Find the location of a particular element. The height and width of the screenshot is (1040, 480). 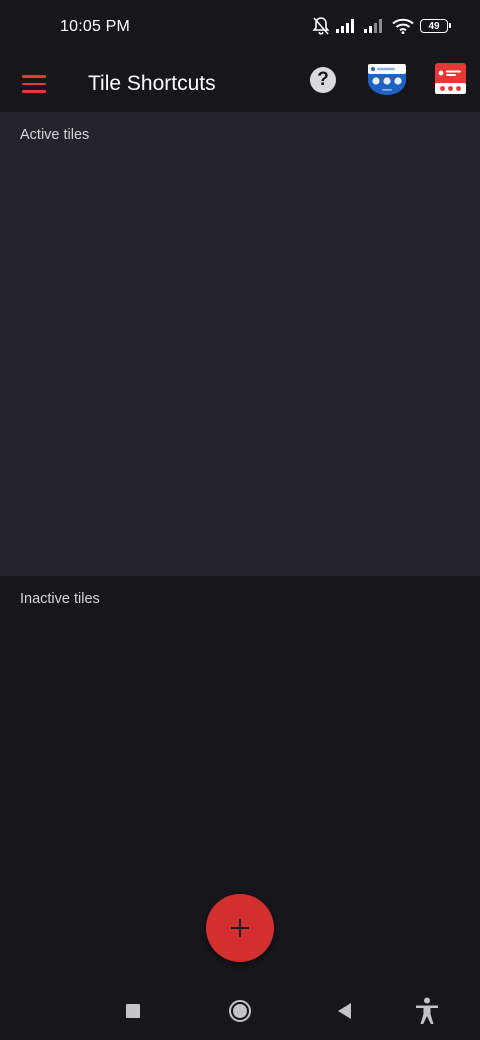

status-time: 10:05 PM is located at coordinates (95, 26).